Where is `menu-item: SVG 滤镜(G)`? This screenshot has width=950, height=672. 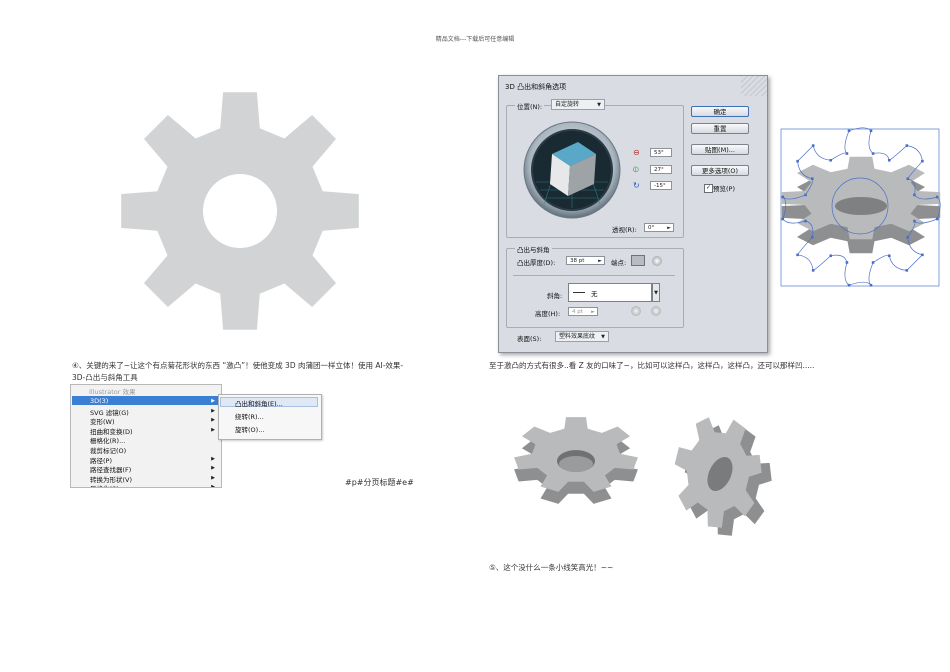
menu-item: SVG 滤镜(G) is located at coordinates (109, 412).